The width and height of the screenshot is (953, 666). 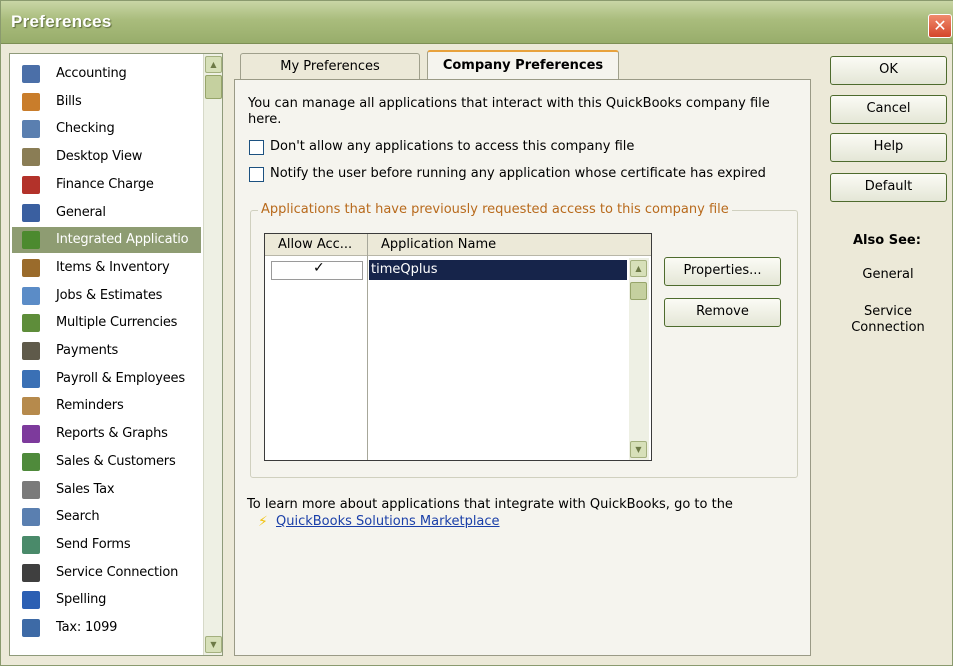 What do you see at coordinates (888, 70) in the screenshot?
I see `ok-button: OK` at bounding box center [888, 70].